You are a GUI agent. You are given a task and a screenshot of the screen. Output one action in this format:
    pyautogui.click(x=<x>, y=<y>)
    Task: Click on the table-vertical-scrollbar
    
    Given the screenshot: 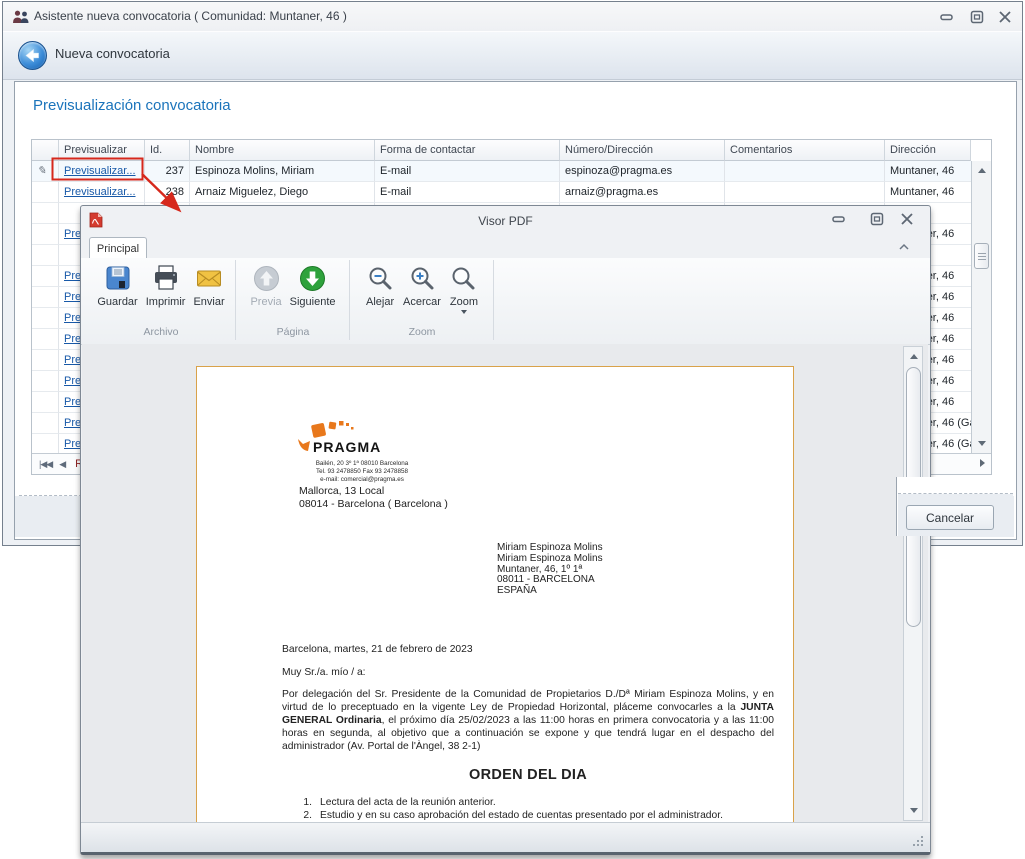 What is the action you would take?
    pyautogui.click(x=981, y=307)
    